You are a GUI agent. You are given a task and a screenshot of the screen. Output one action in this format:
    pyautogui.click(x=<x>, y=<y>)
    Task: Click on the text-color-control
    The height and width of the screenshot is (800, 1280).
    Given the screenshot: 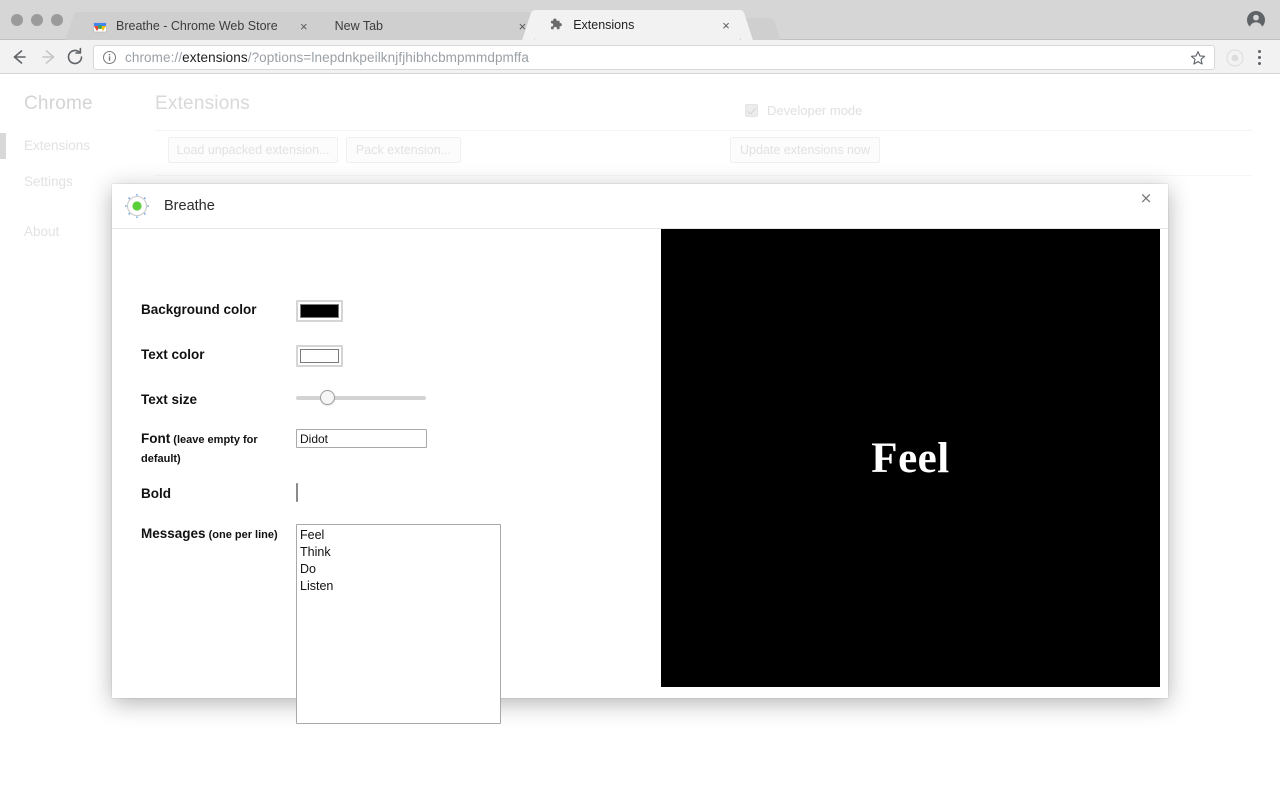 What is the action you would take?
    pyautogui.click(x=319, y=356)
    